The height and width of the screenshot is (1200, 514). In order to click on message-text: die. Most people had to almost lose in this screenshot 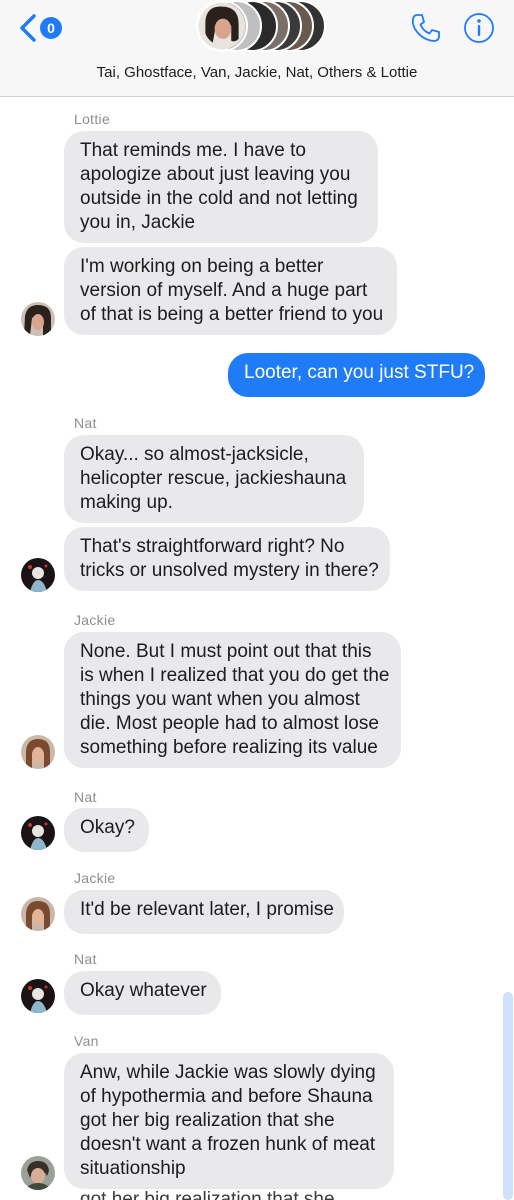, I will do `click(229, 723)`.